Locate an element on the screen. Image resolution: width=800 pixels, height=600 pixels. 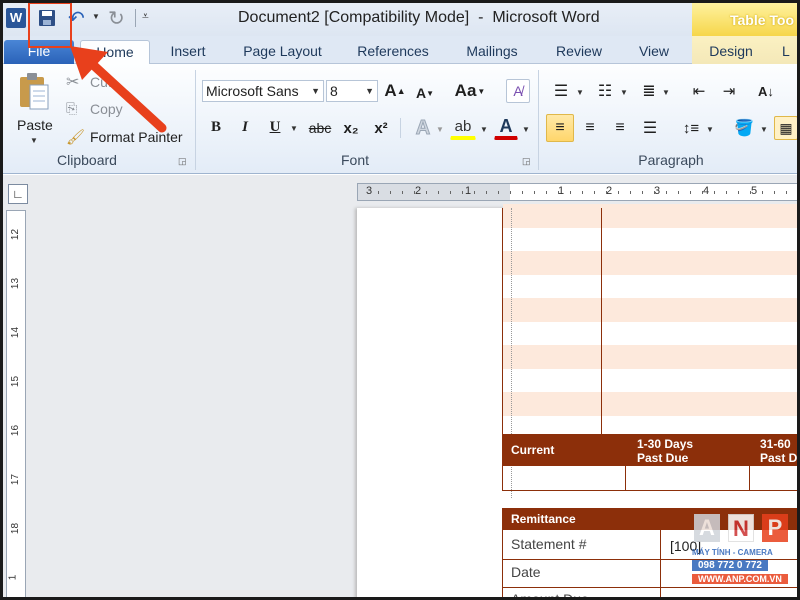
aging-values-row is located at coordinates (651, 478).